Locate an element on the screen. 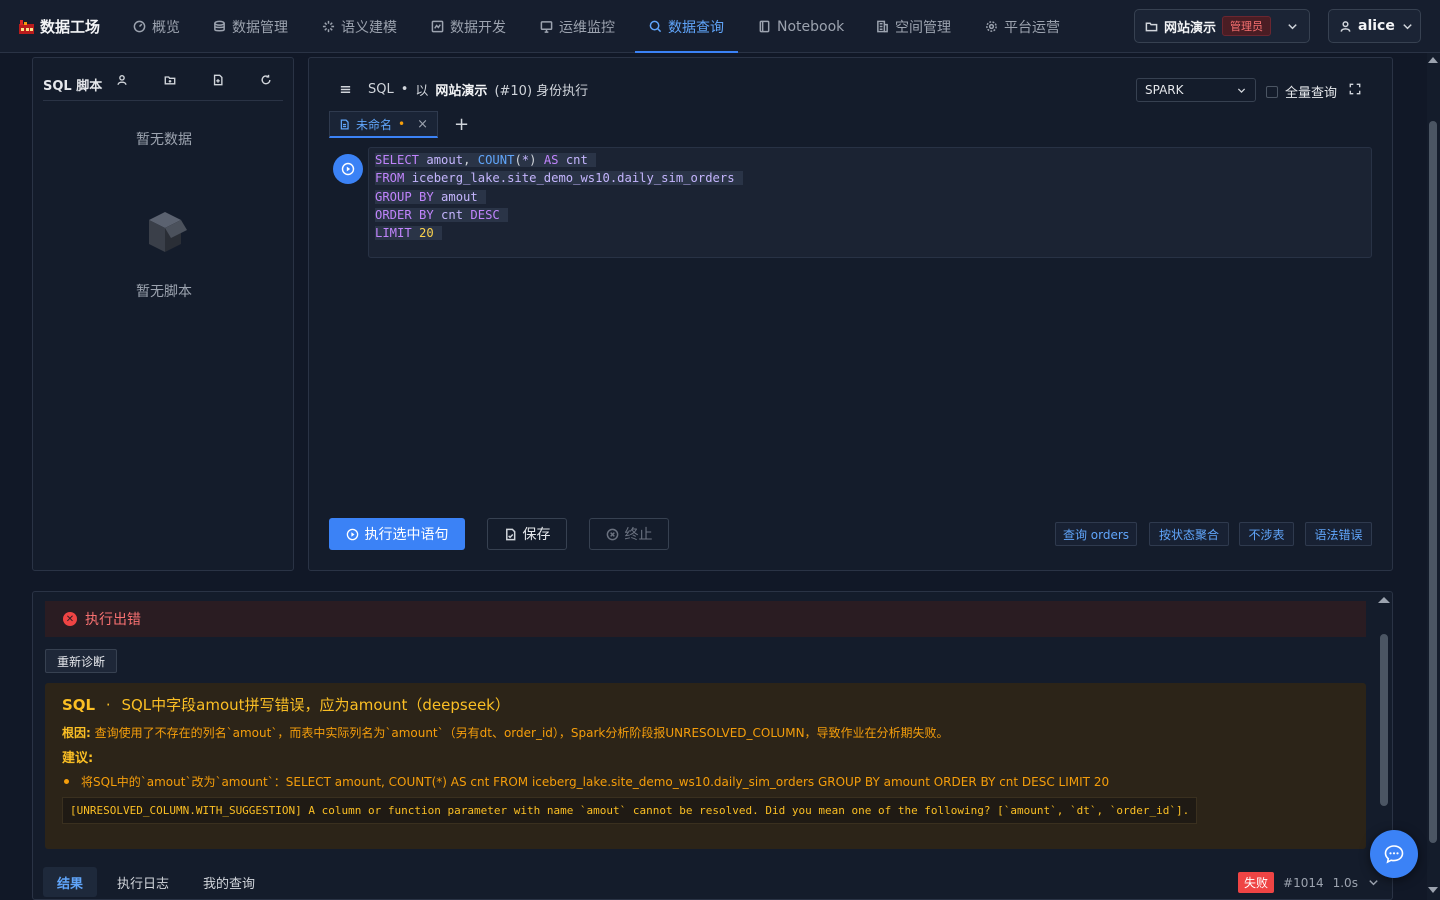 This screenshot has width=1440, height=900. nav-label: 数据管理 is located at coordinates (260, 27).